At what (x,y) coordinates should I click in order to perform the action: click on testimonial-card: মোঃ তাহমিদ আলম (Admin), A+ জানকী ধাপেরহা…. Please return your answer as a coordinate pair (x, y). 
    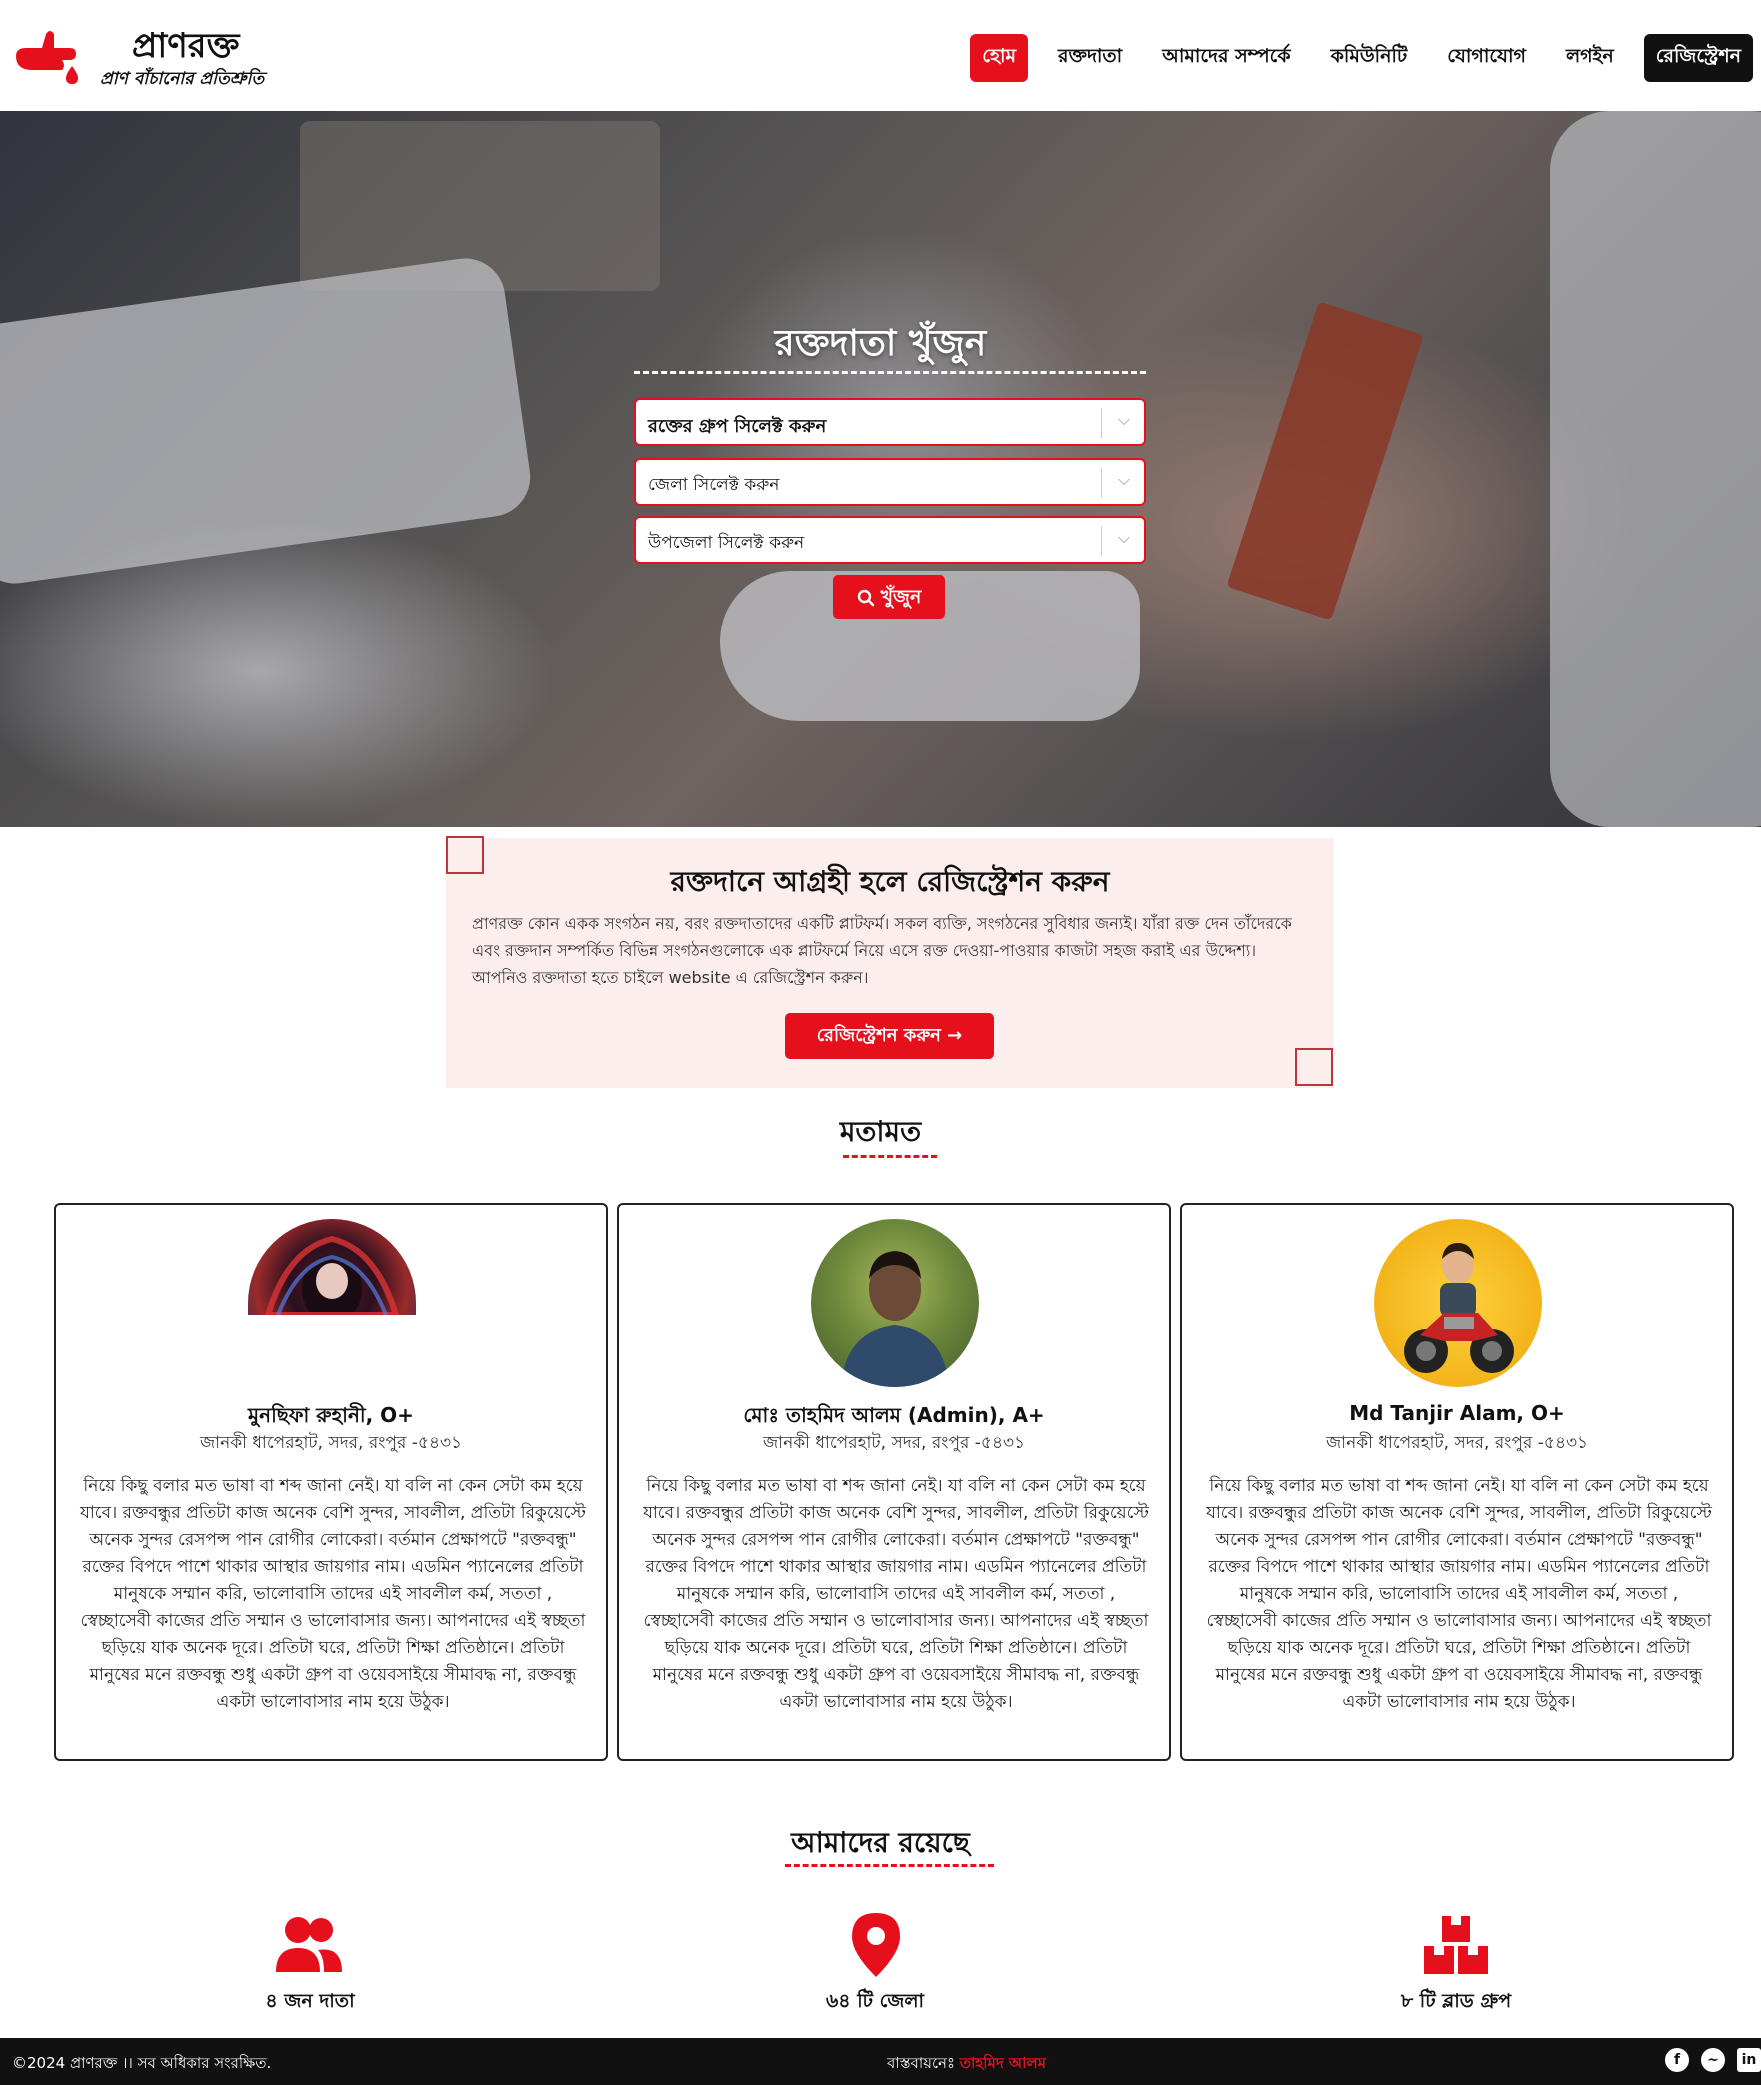
    Looking at the image, I should click on (894, 1482).